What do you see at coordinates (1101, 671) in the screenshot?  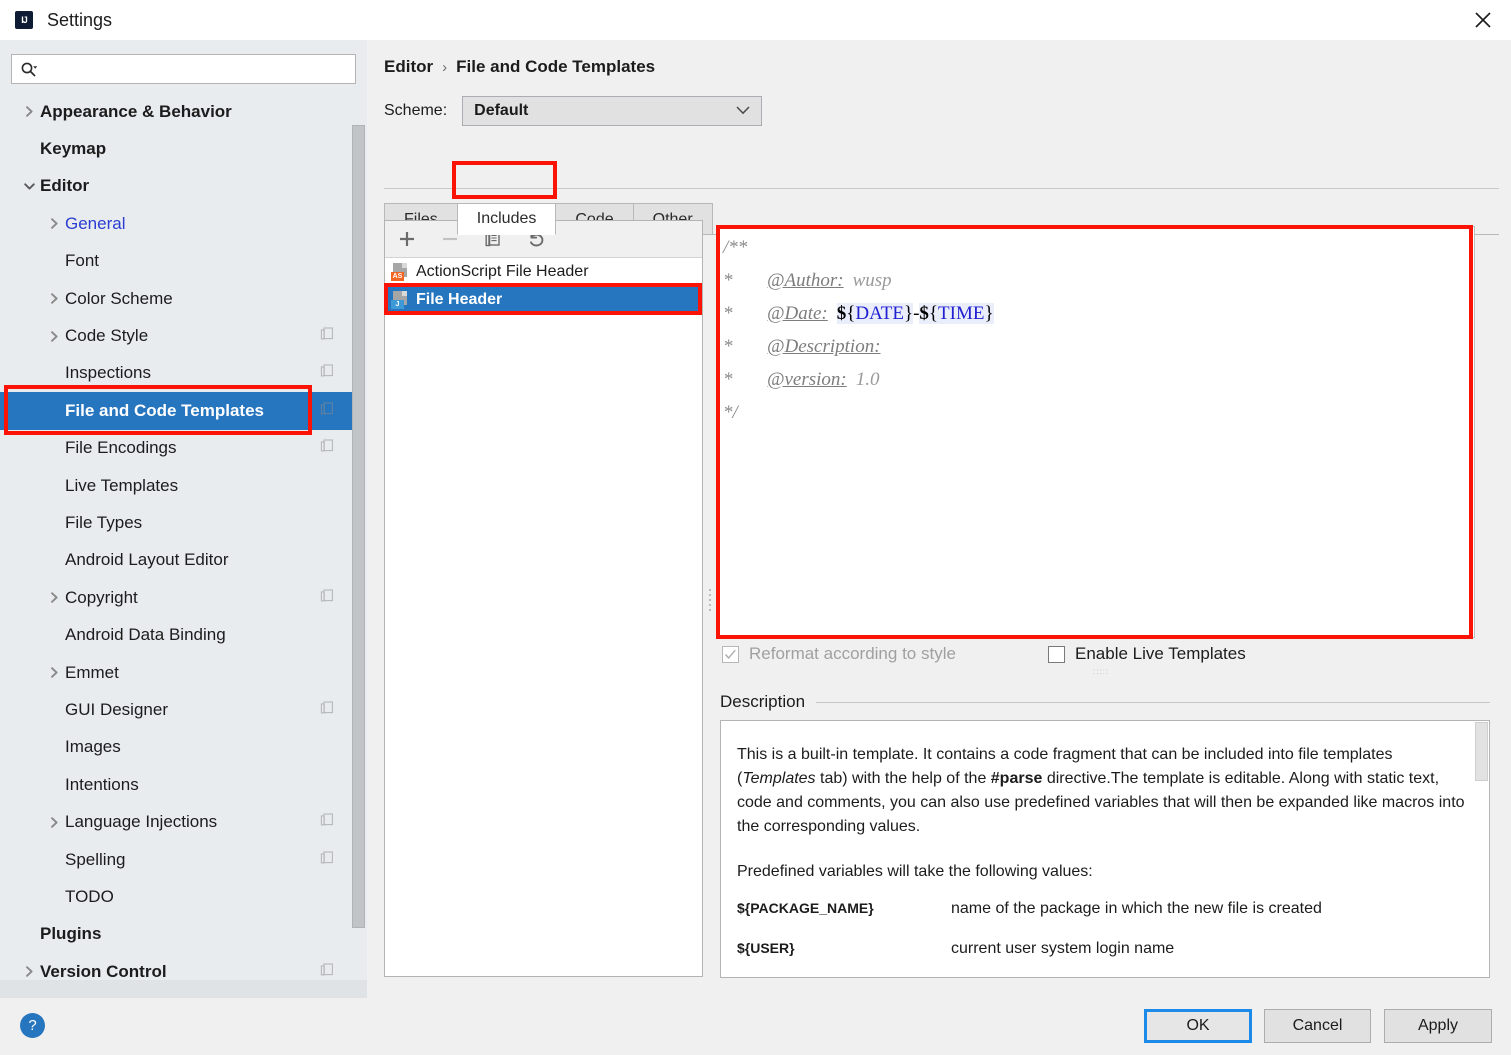 I see `mnemonic-underline-dots: :::::` at bounding box center [1101, 671].